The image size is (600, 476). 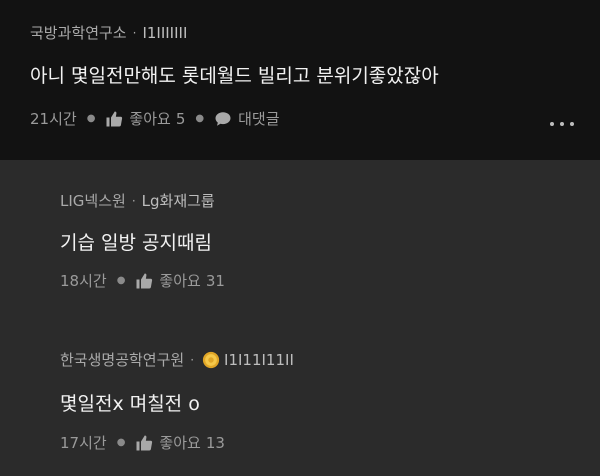 What do you see at coordinates (178, 201) in the screenshot?
I see `author-flair: Lg화재그룹` at bounding box center [178, 201].